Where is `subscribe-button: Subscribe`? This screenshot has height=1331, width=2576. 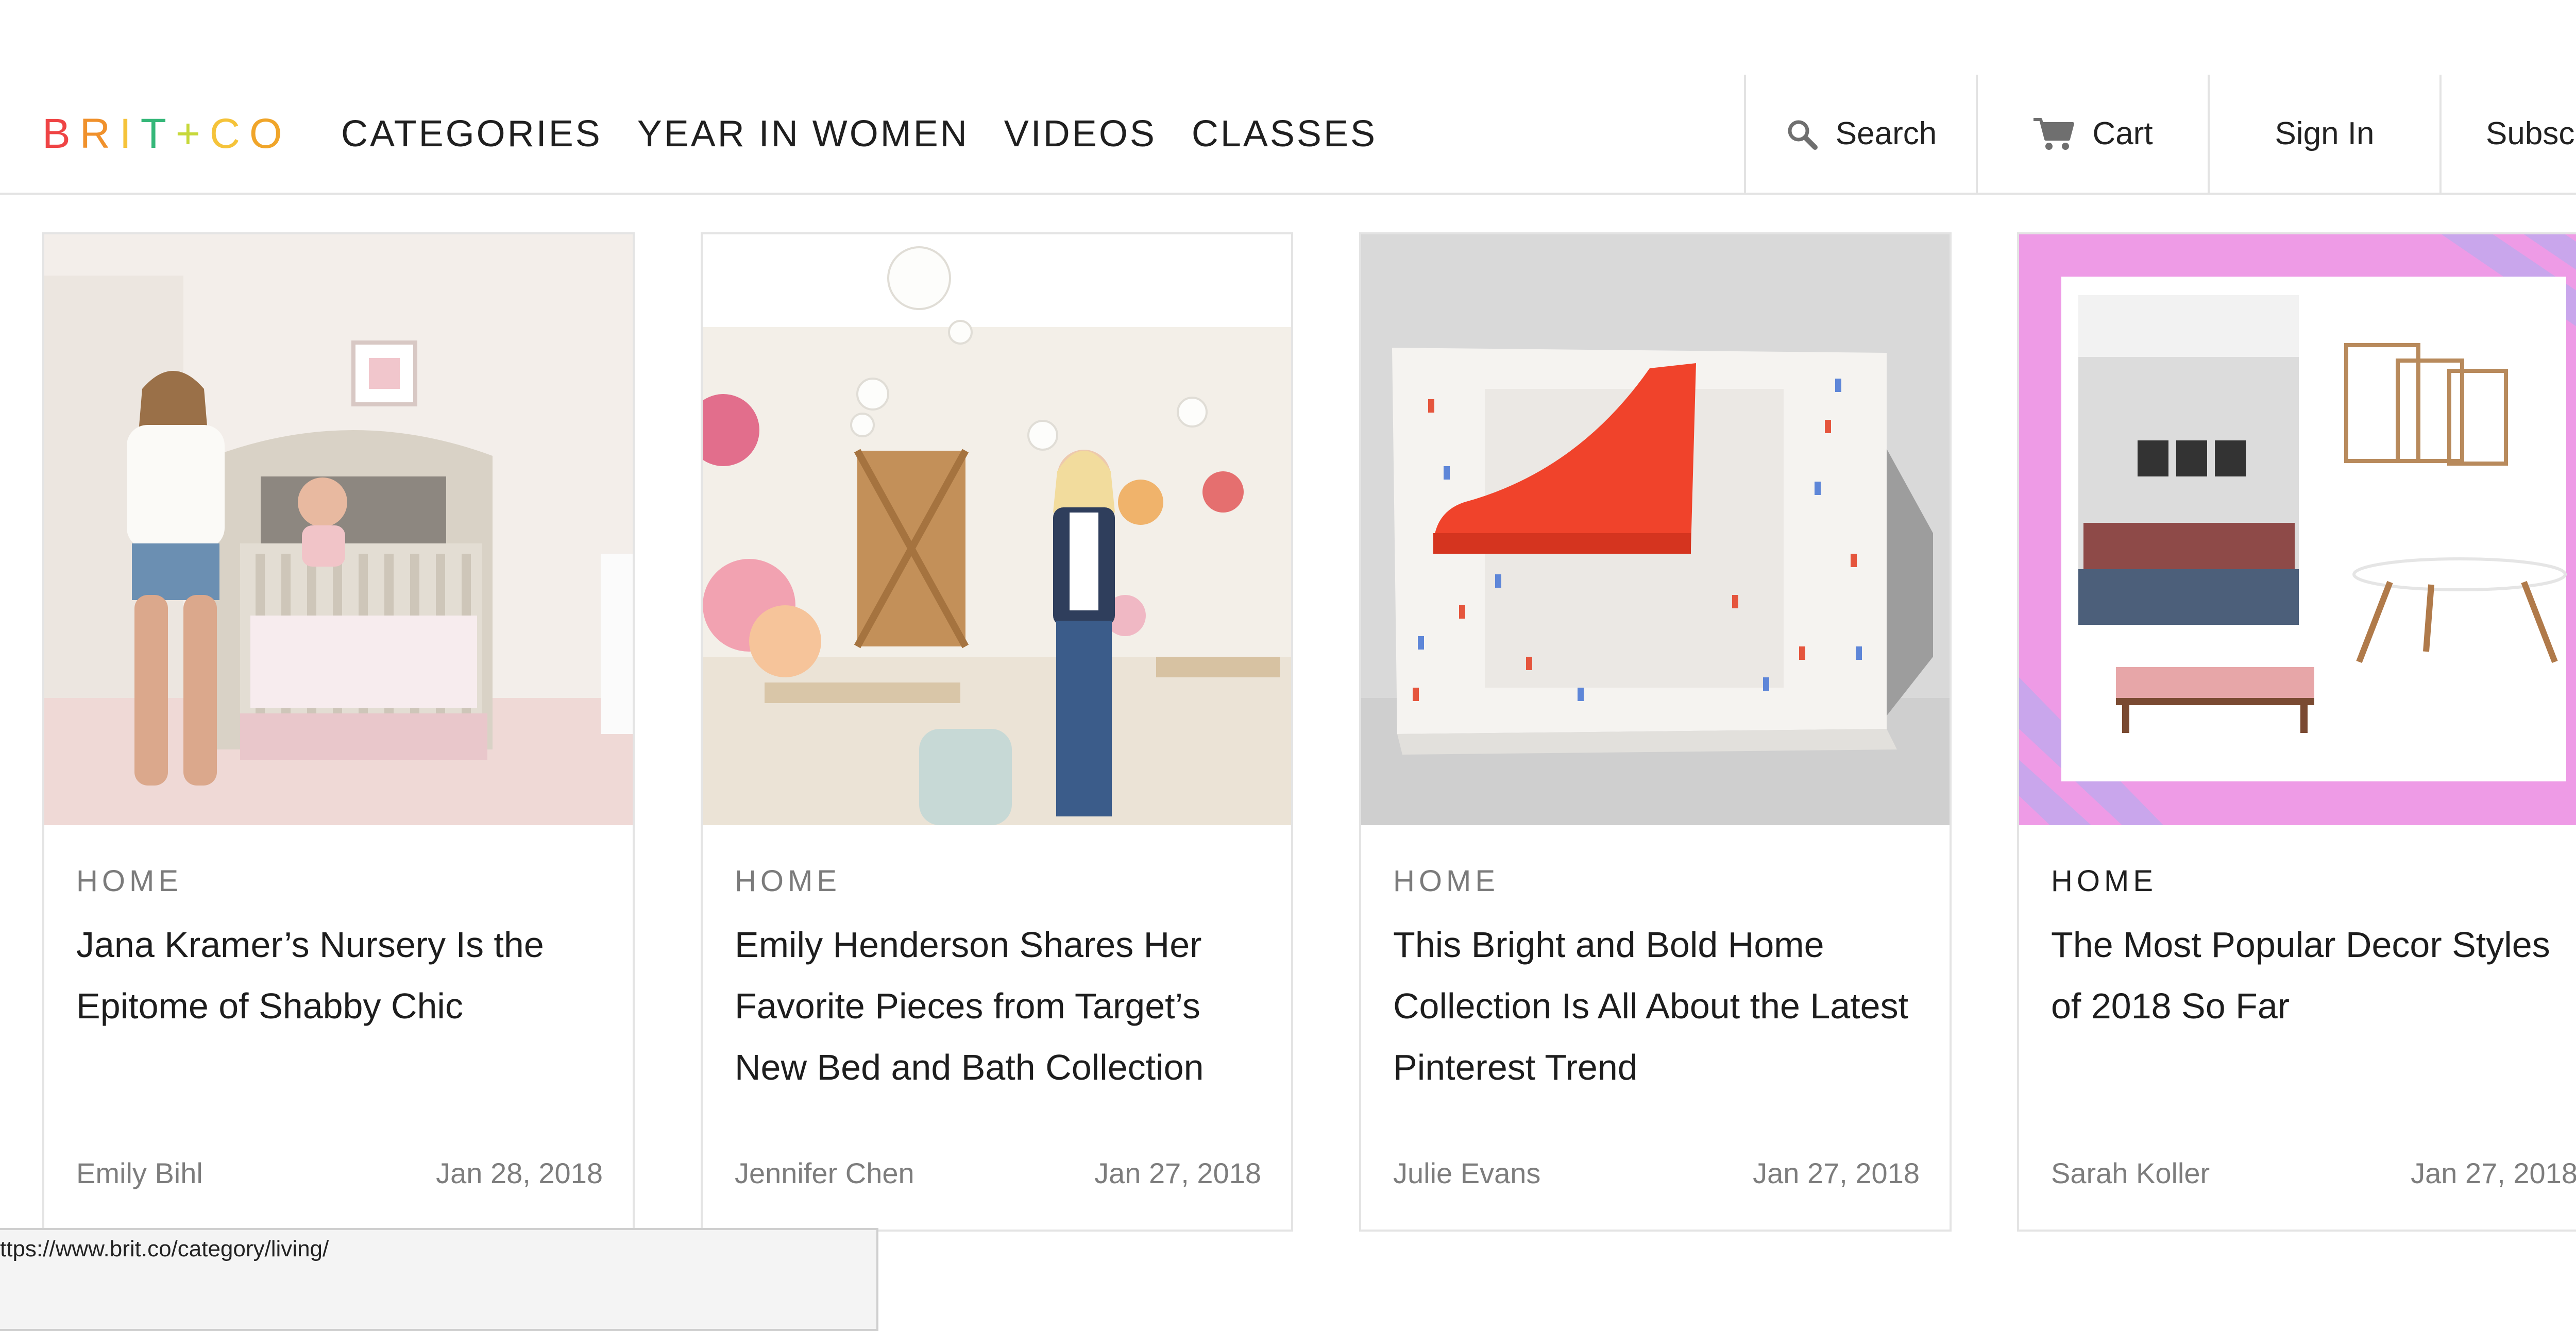 subscribe-button: Subscribe is located at coordinates (2508, 134).